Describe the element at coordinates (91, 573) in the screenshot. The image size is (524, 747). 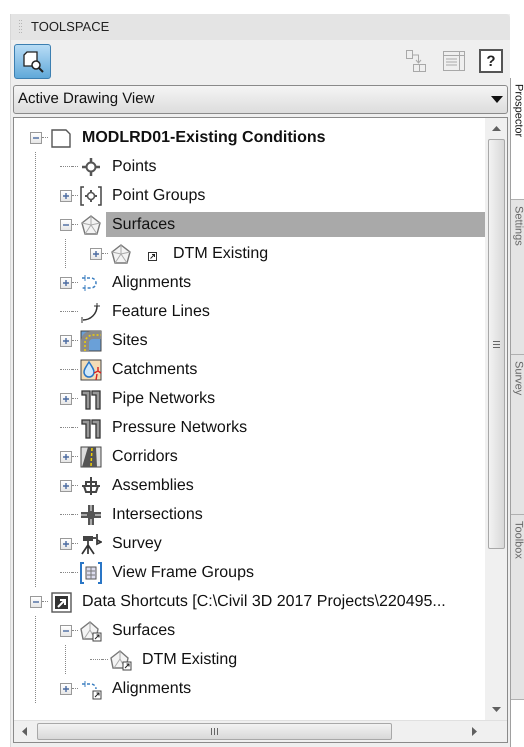
I see `framed-map-icon` at that location.